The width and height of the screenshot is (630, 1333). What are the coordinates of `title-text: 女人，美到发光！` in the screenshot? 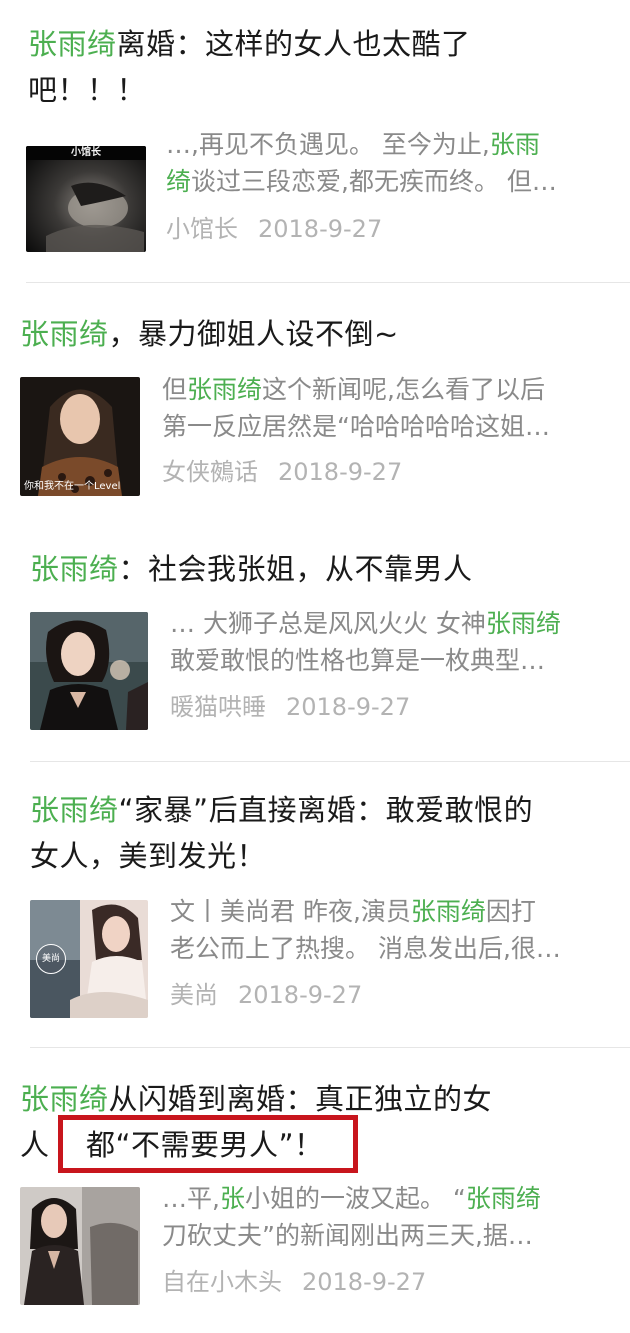 It's located at (148, 856).